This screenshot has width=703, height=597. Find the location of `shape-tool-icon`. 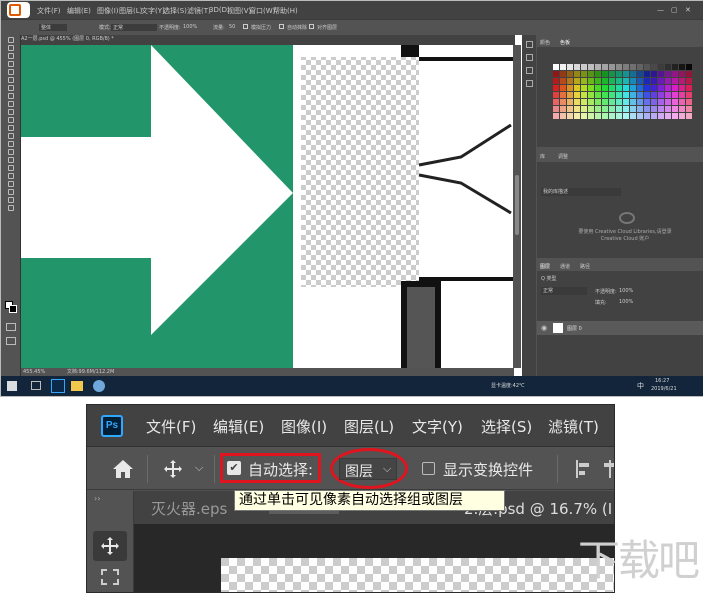

shape-tool-icon is located at coordinates (10, 184).